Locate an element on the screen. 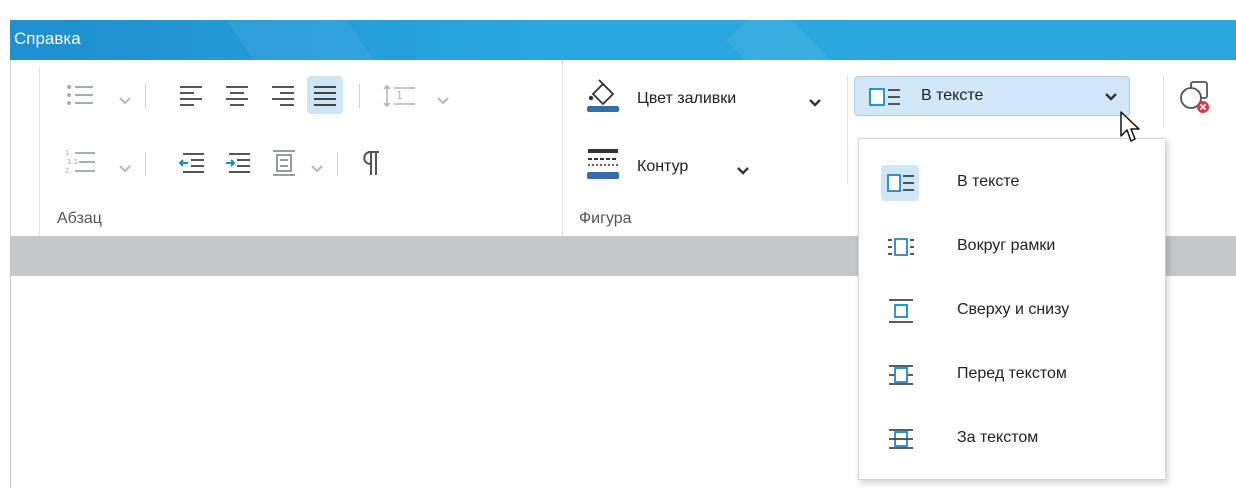 The height and width of the screenshot is (488, 1236). ribbon-divider is located at coordinates (39, 153).